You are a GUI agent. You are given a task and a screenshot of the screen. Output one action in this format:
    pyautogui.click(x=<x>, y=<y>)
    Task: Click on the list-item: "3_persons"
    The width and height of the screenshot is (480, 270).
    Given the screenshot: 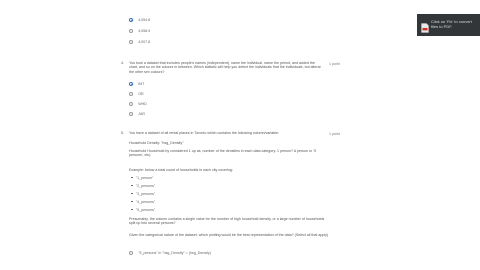 What is the action you would take?
    pyautogui.click(x=143, y=193)
    